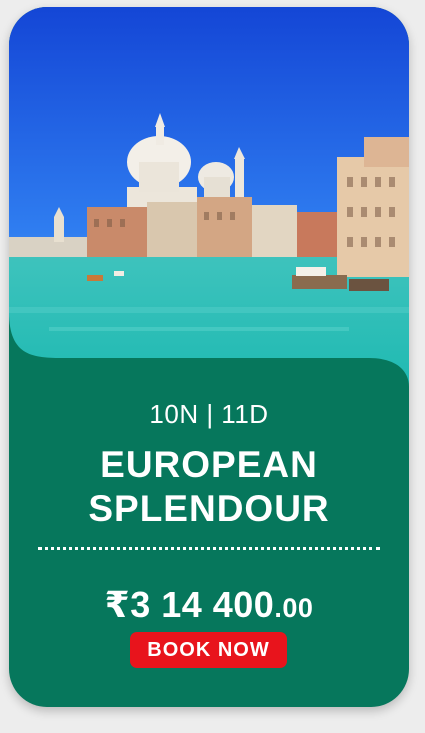  Describe the element at coordinates (209, 414) in the screenshot. I see `trip-duration: 10N | 11D` at that location.